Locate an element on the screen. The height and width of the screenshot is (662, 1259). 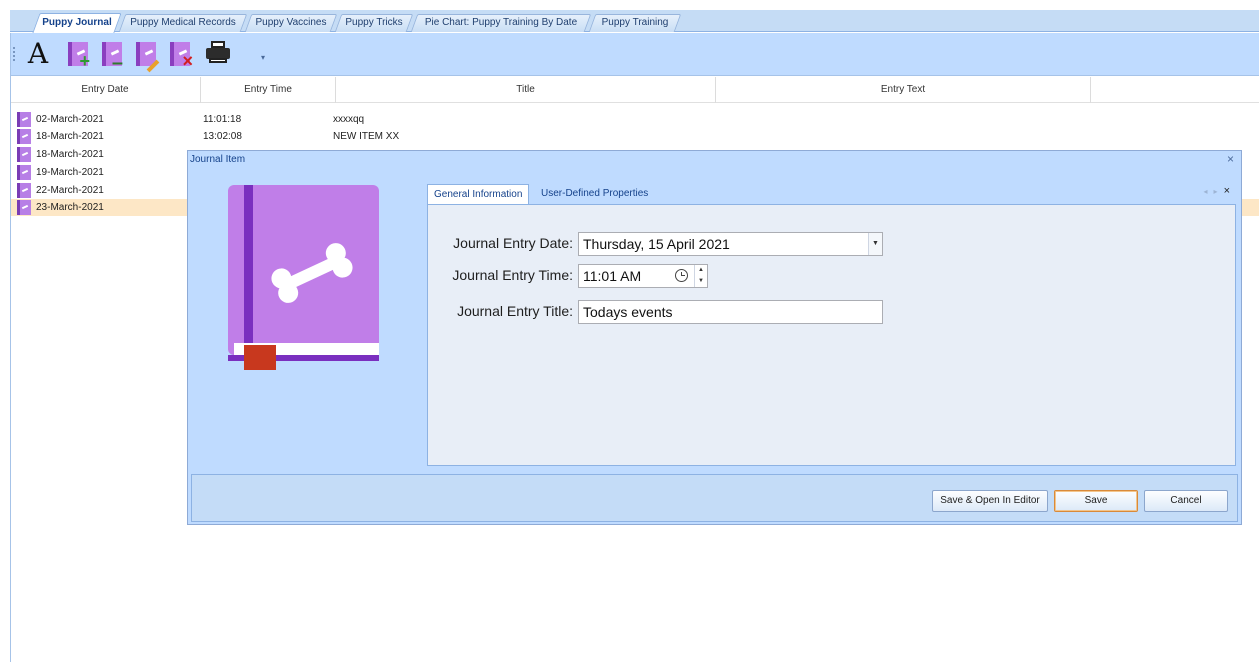
chevron-down-icon: ▼ is located at coordinates (875, 244).